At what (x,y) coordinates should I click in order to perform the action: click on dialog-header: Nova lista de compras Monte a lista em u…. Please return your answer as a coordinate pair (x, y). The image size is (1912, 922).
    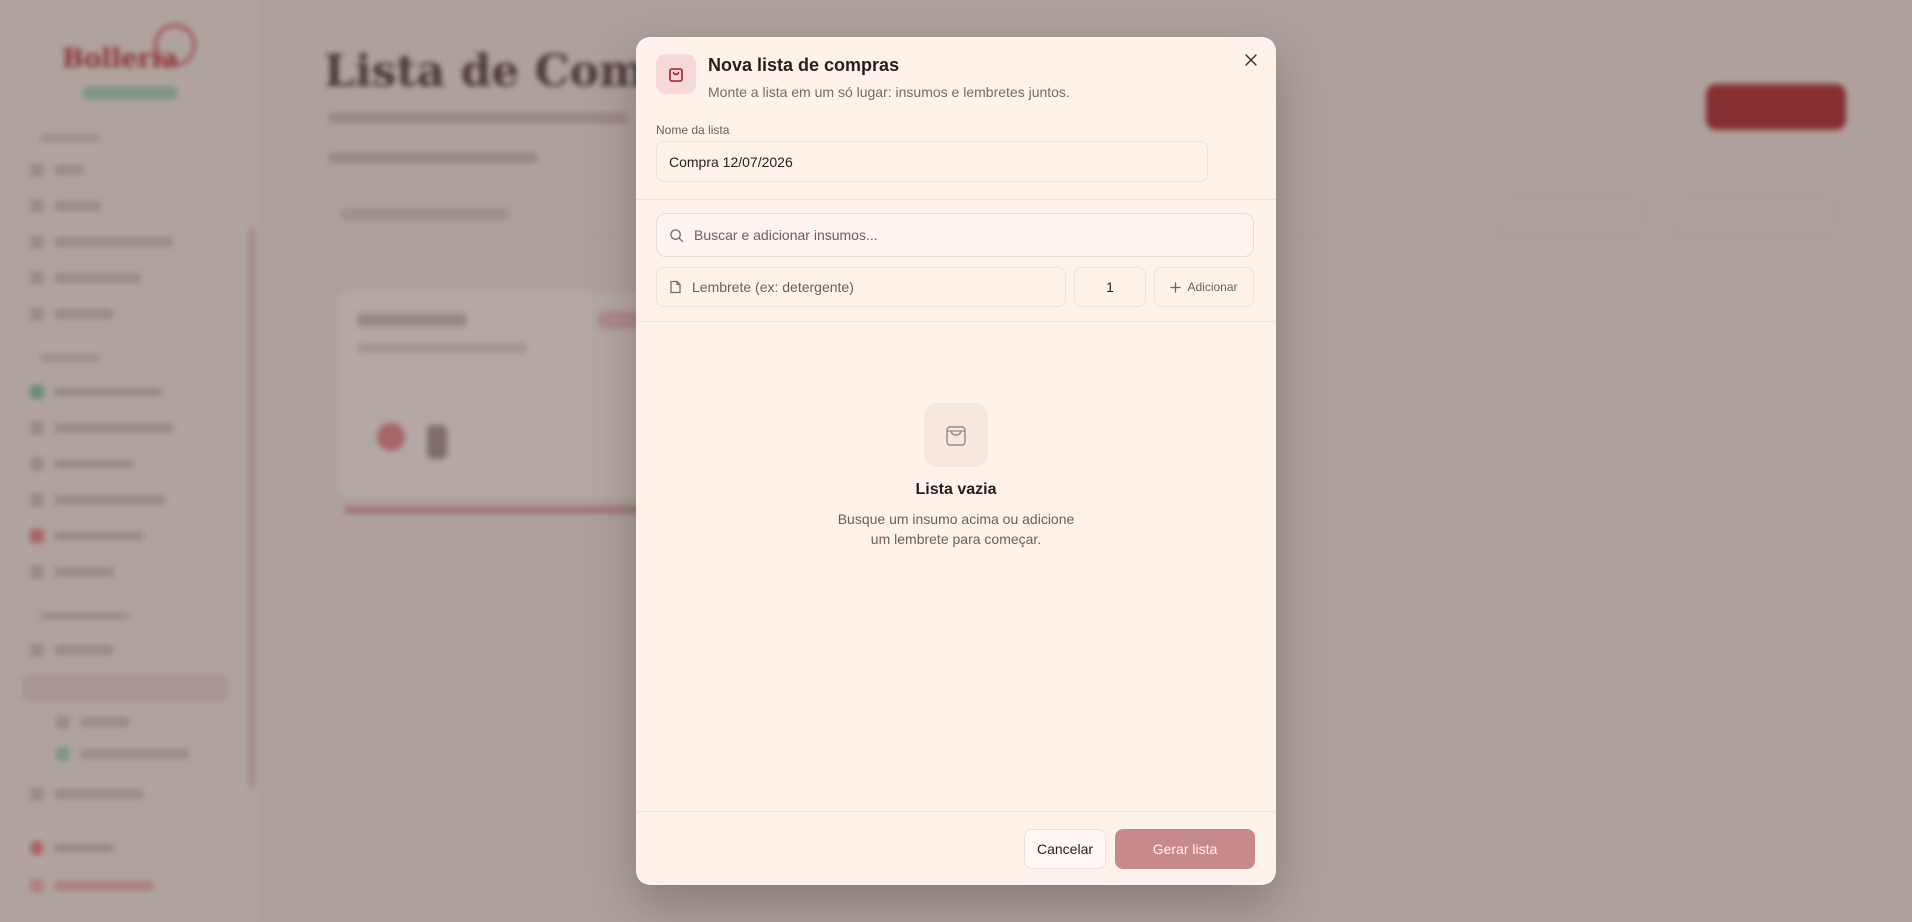
    Looking at the image, I should click on (863, 77).